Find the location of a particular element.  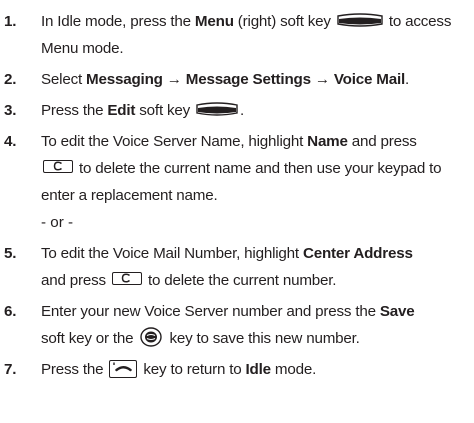

step-text: to delete the current number. is located at coordinates (240, 280).